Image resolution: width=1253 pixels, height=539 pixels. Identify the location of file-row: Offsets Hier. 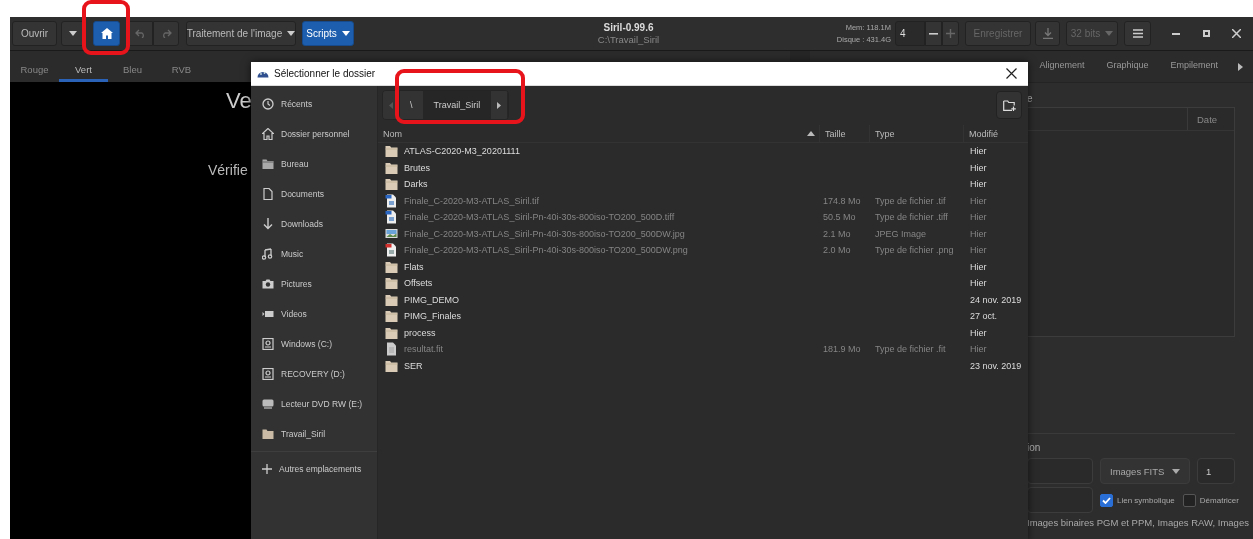
(703, 283).